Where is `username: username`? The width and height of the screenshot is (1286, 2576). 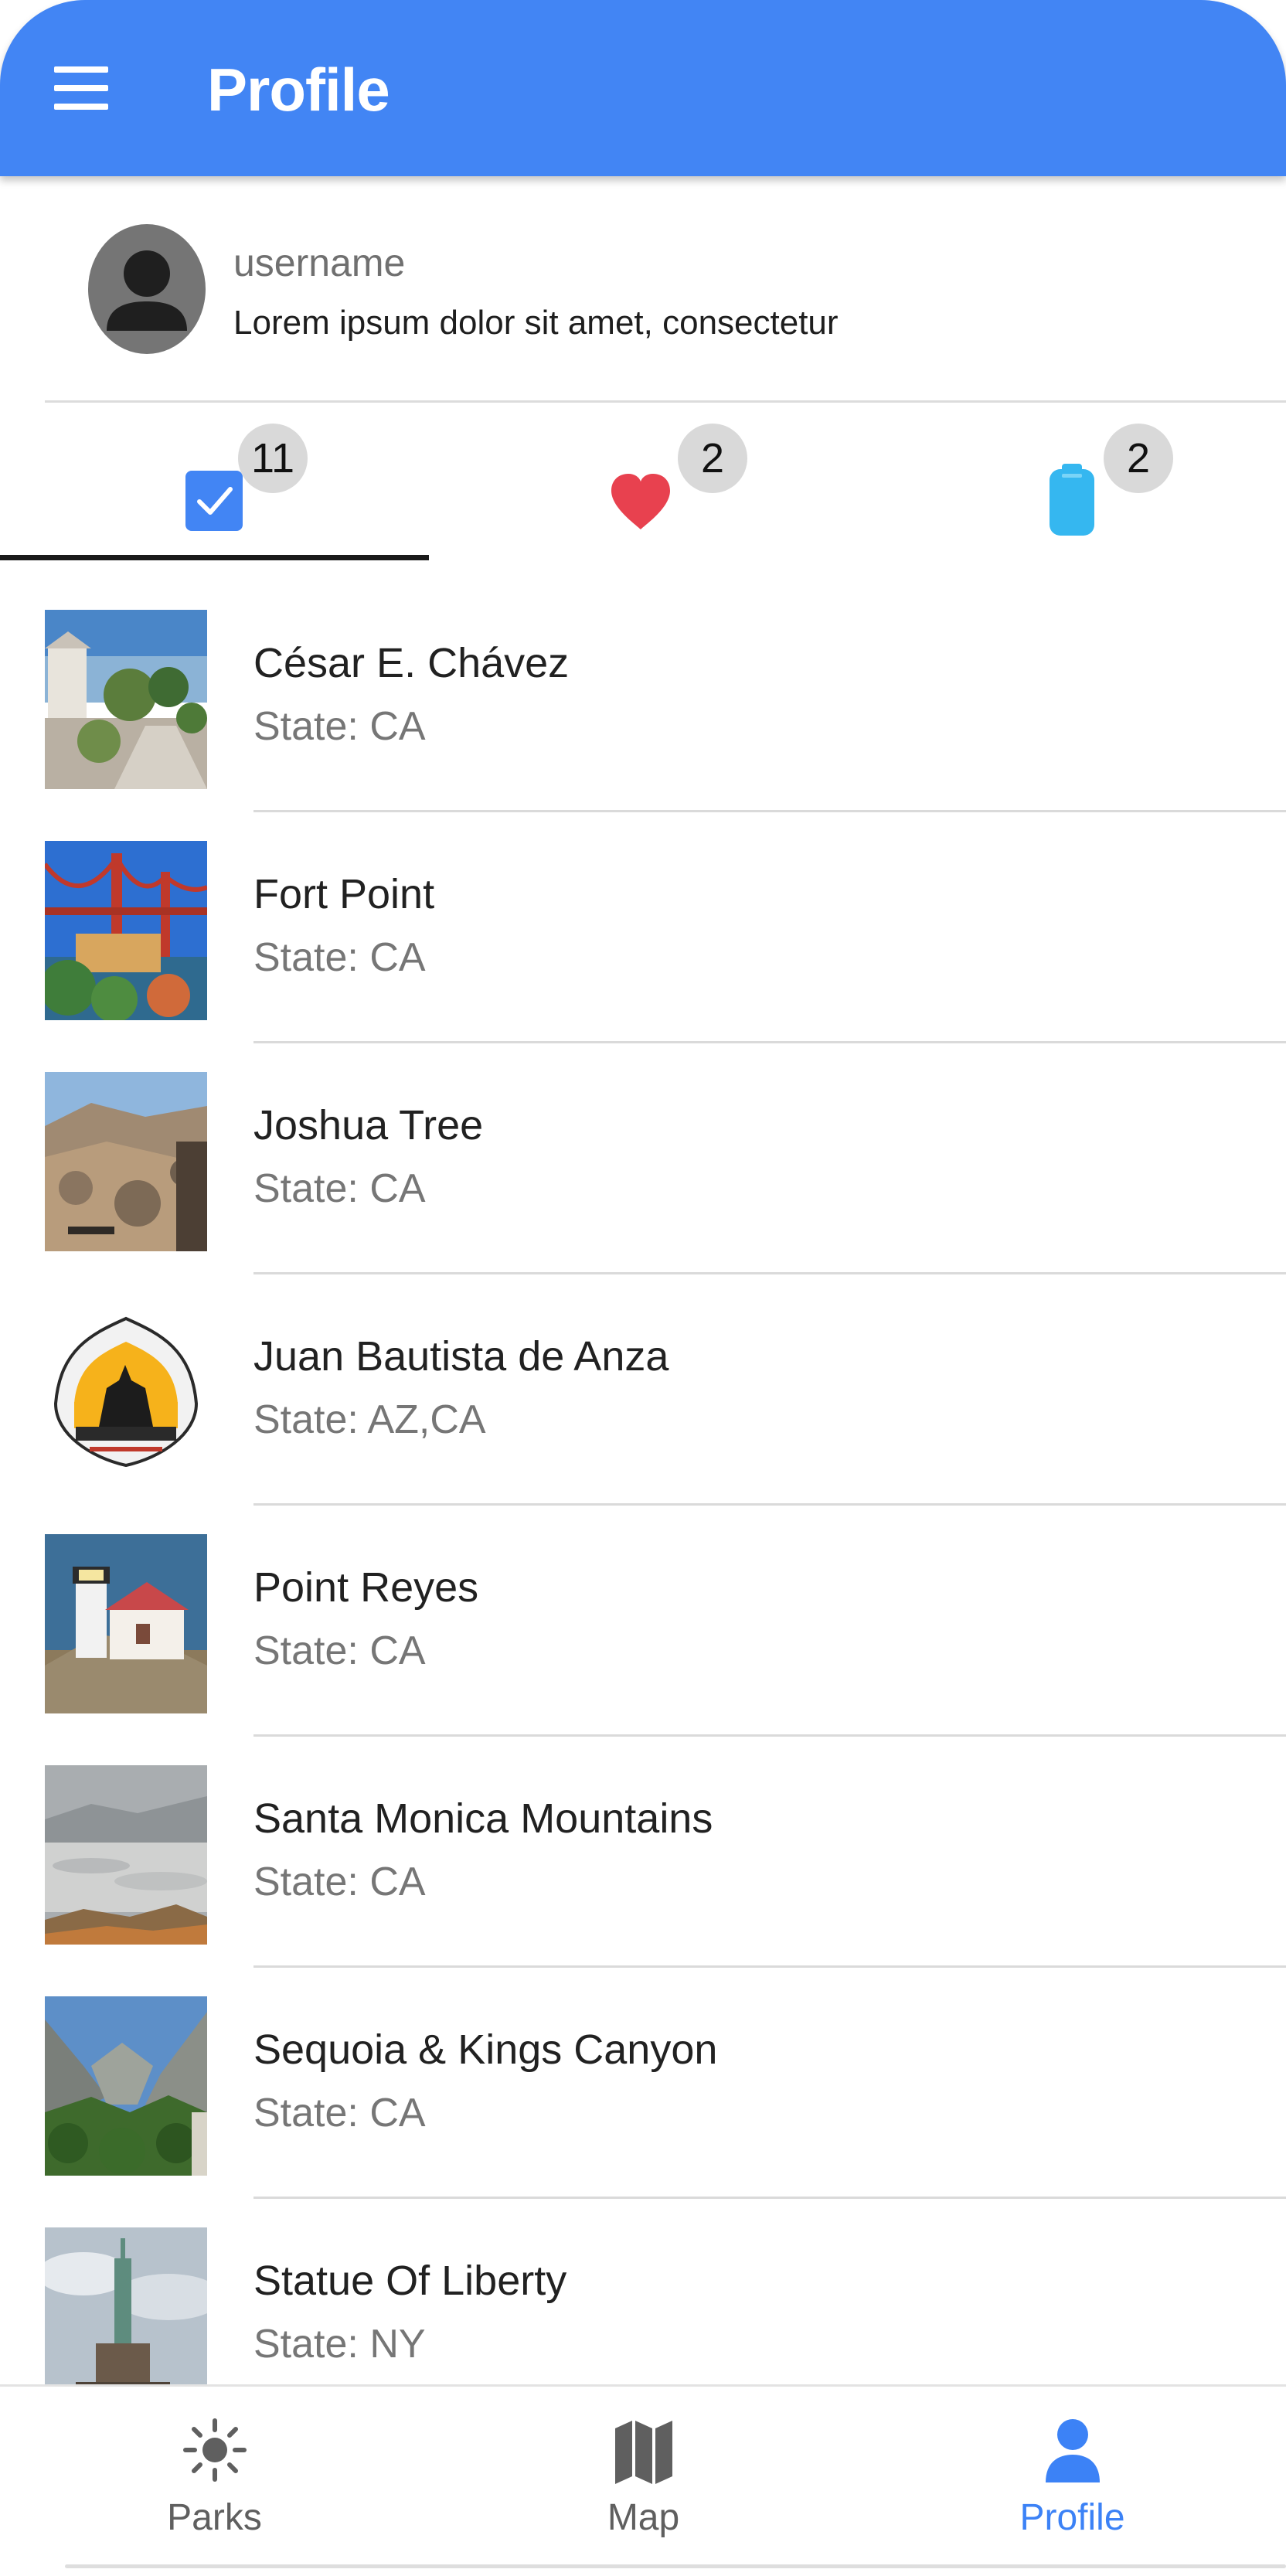
username: username is located at coordinates (319, 262).